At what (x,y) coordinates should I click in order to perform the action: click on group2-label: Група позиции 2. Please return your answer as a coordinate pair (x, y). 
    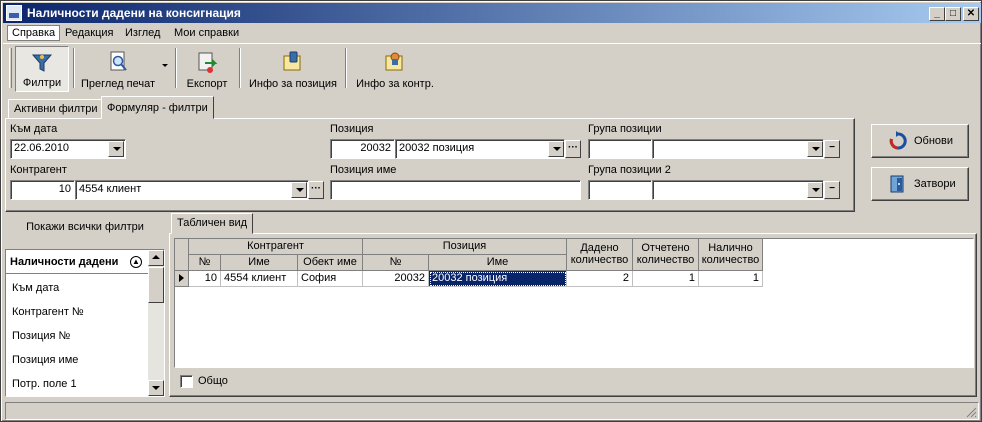
    Looking at the image, I should click on (629, 170).